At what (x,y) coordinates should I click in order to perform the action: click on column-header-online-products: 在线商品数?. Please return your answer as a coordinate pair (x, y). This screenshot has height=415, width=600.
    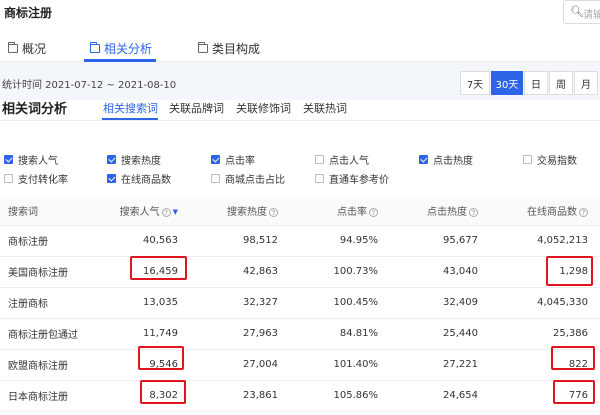
    Looking at the image, I should click on (545, 211).